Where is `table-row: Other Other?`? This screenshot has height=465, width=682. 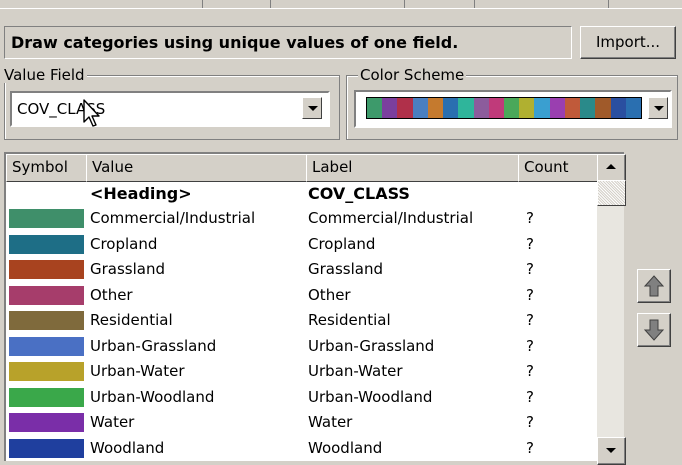 table-row: Other Other? is located at coordinates (301, 295).